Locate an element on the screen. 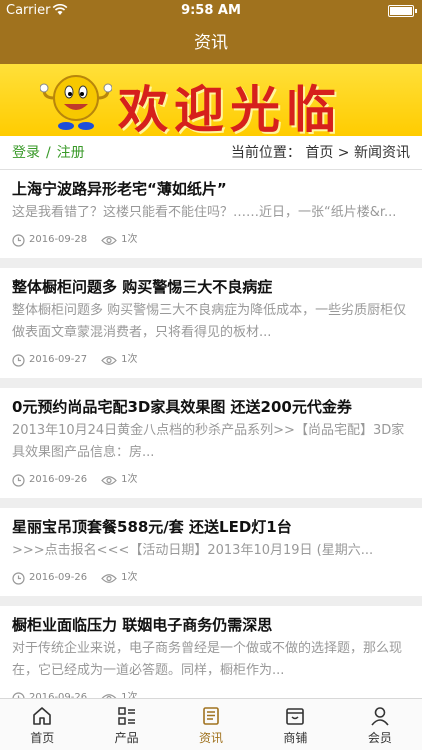  page-title: 资讯 is located at coordinates (211, 43).